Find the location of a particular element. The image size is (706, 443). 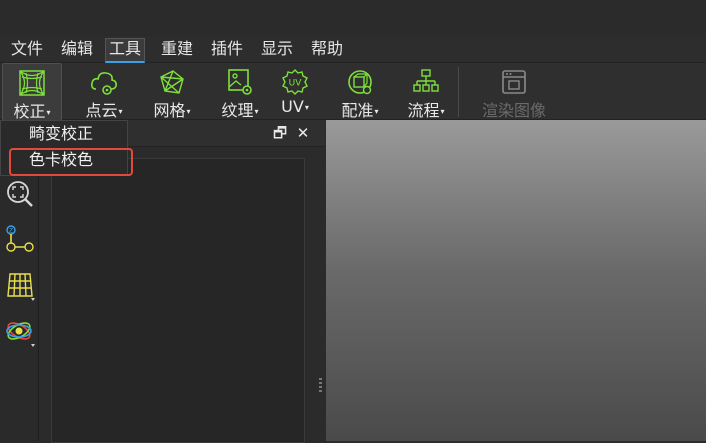

point-cloud-label: 点云 is located at coordinates (101, 110).